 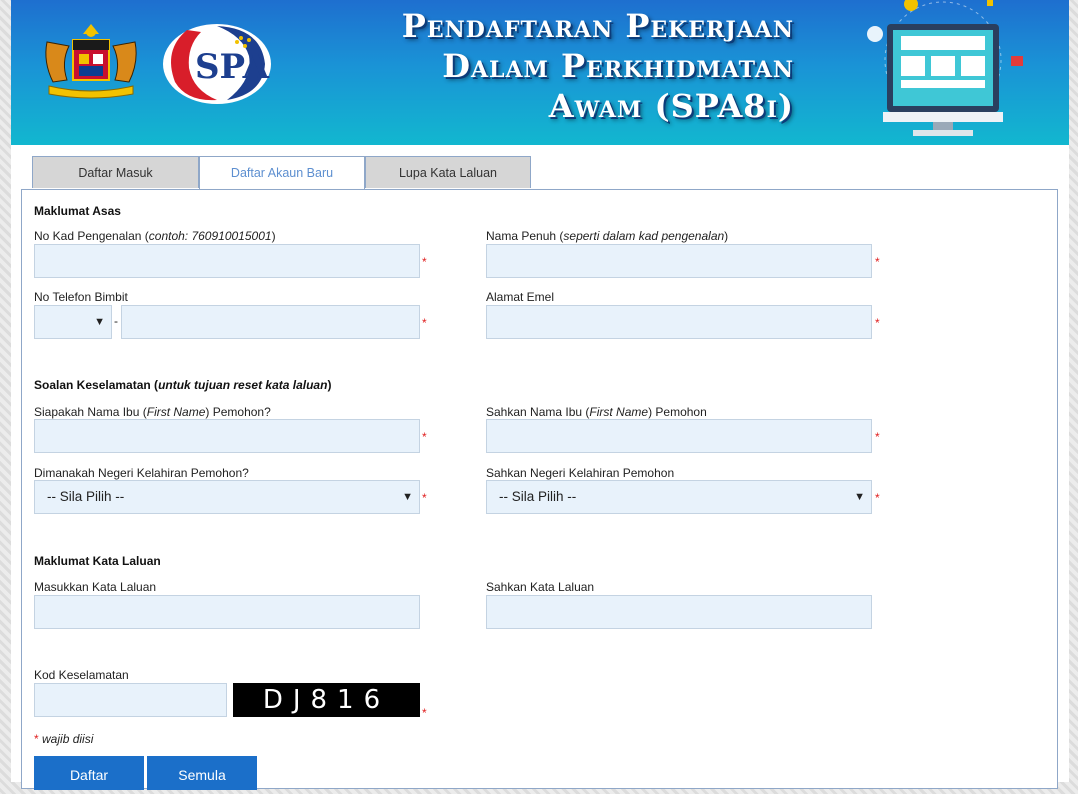 What do you see at coordinates (77, 211) in the screenshot?
I see `section-maklumat-asas: Maklumat Asas` at bounding box center [77, 211].